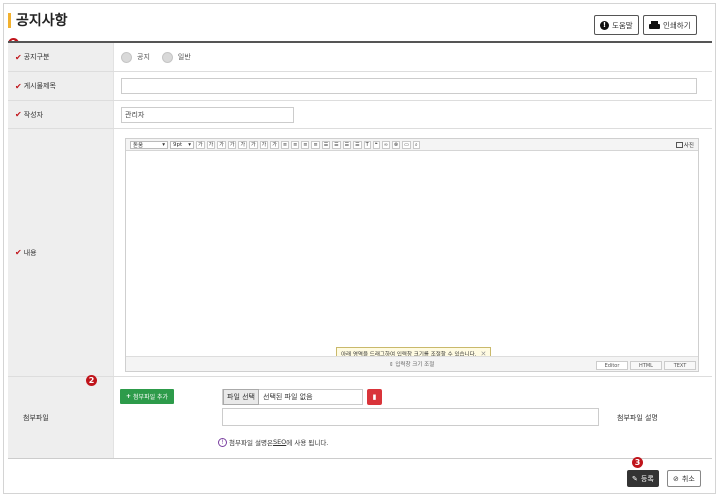  What do you see at coordinates (61, 114) in the screenshot?
I see `author-label: ✔ 작성자` at bounding box center [61, 114].